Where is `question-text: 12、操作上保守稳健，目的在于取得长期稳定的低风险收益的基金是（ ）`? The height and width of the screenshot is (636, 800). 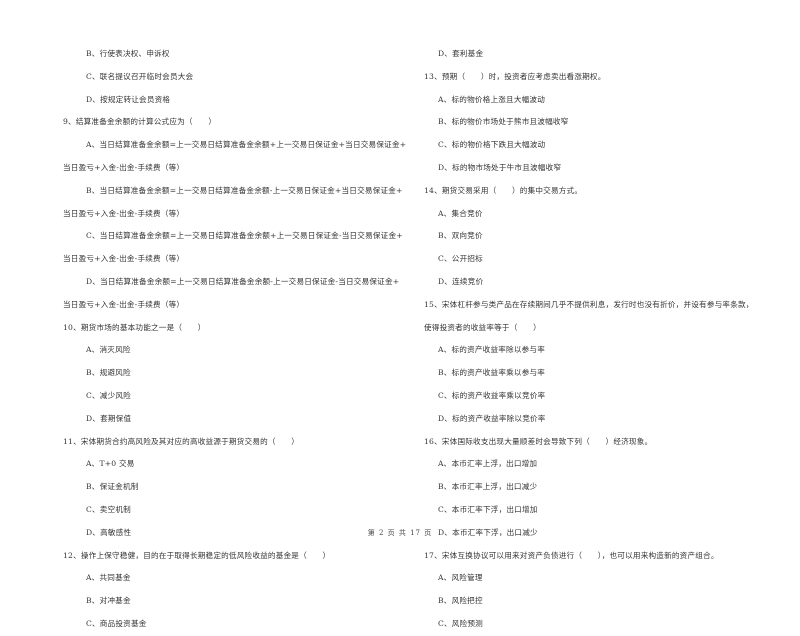
question-text: 12、操作上保守稳健，目的在于取得长期稳定的低风险收益的基金是（ ） is located at coordinates (197, 555).